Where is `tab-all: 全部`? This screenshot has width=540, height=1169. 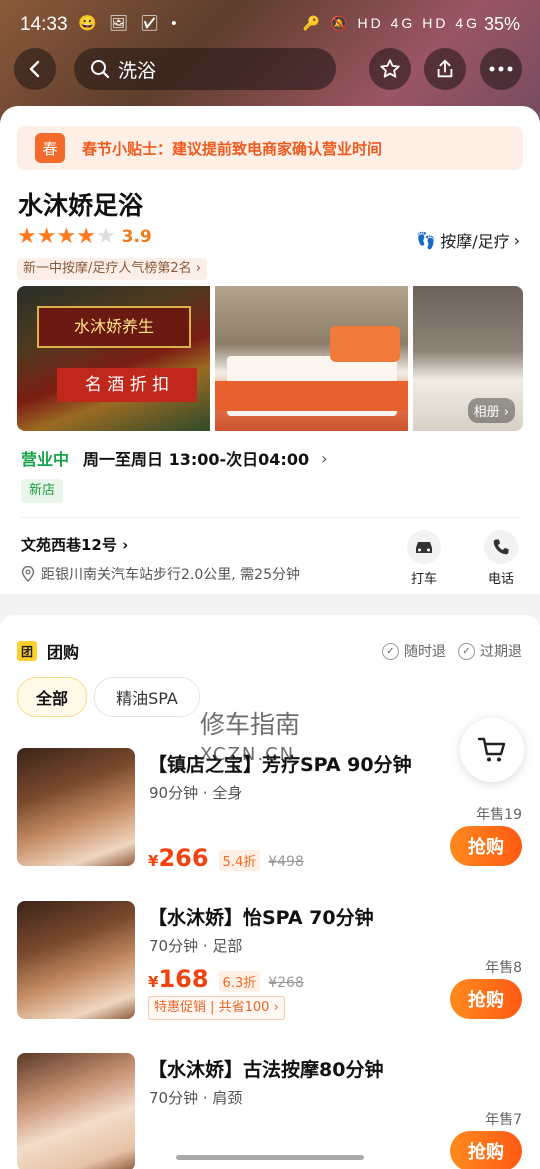 tab-all: 全部 is located at coordinates (52, 697).